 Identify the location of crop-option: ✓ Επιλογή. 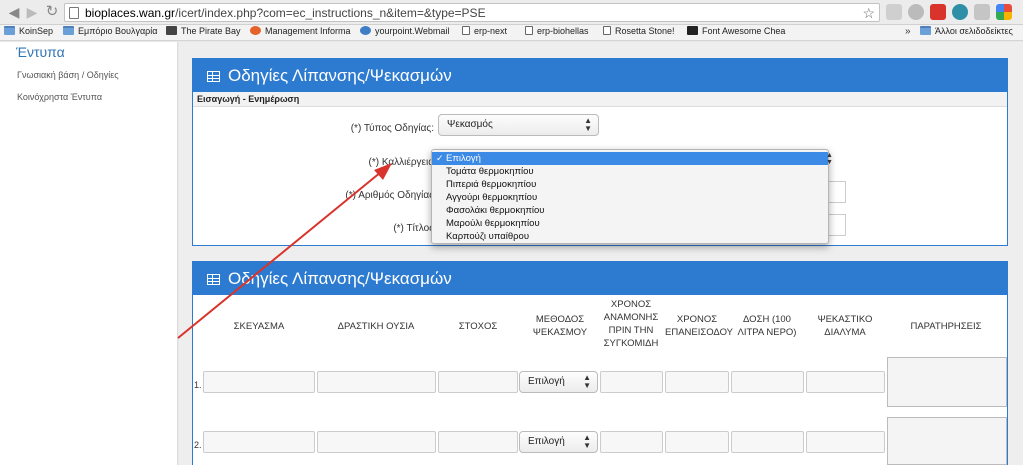
(630, 158).